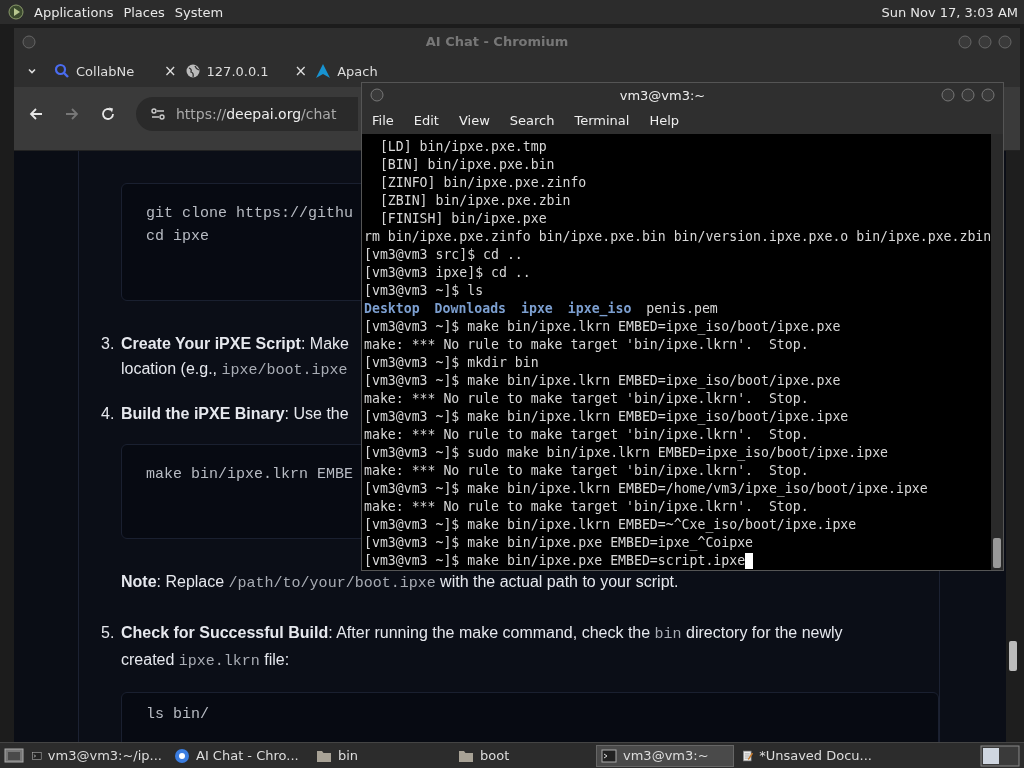  I want to click on terminal-line: [vm3@vm3 ~]$ ls, so click(424, 291).